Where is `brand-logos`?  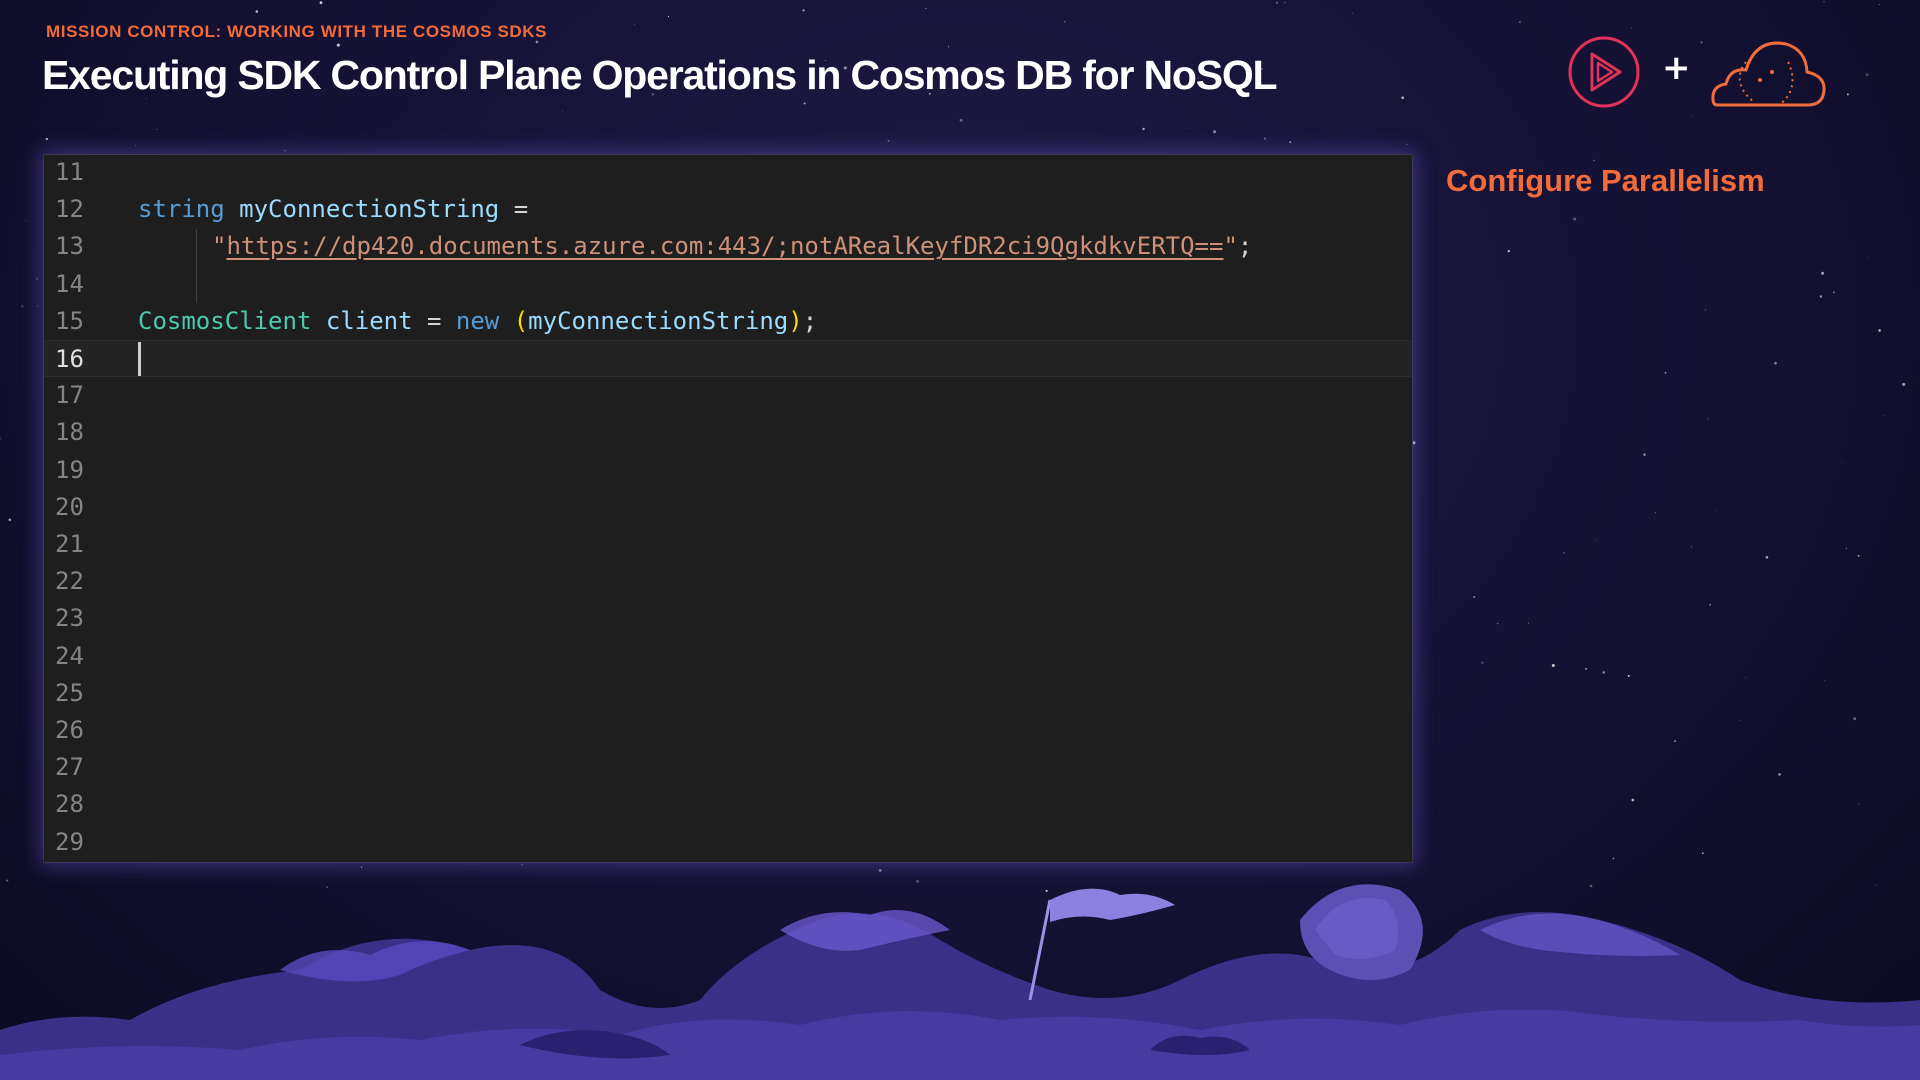
brand-logos is located at coordinates (1700, 72).